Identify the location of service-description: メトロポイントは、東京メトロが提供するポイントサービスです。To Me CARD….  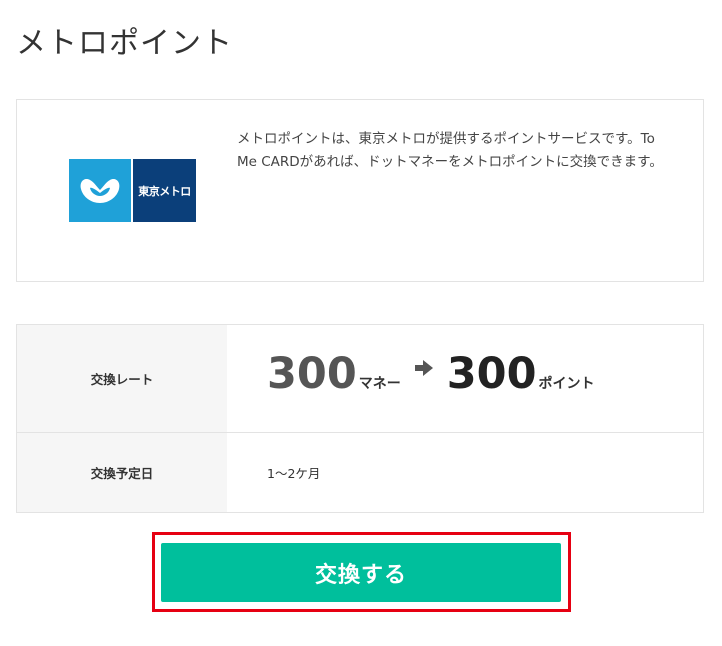
(450, 150).